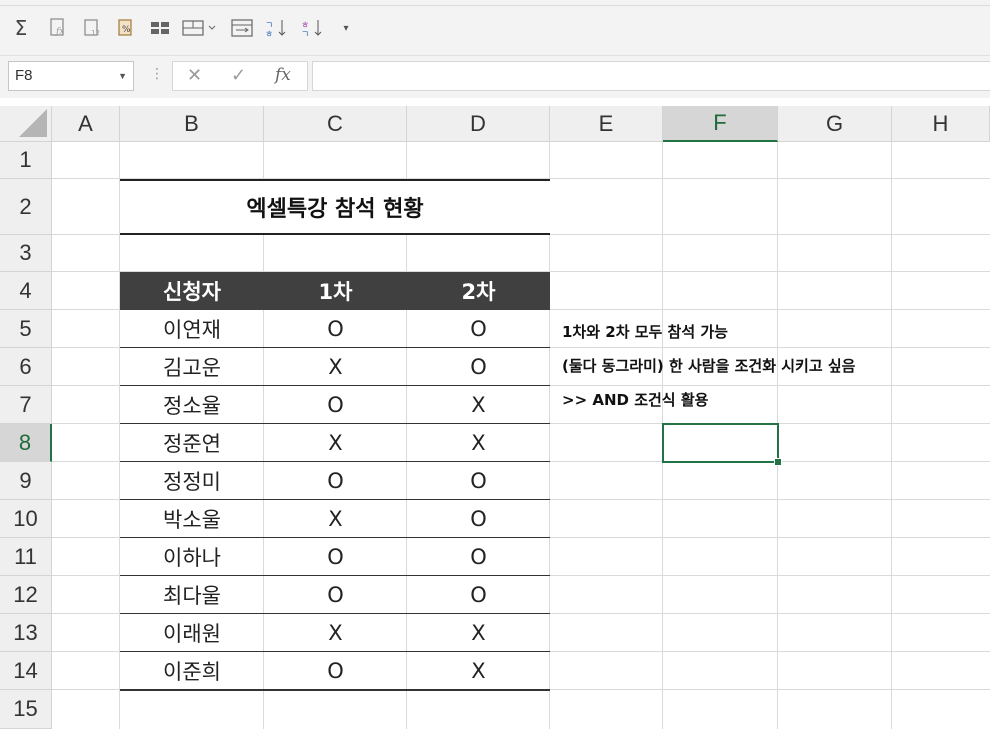  Describe the element at coordinates (192, 291) in the screenshot. I see `header-applicant: 신청자` at that location.